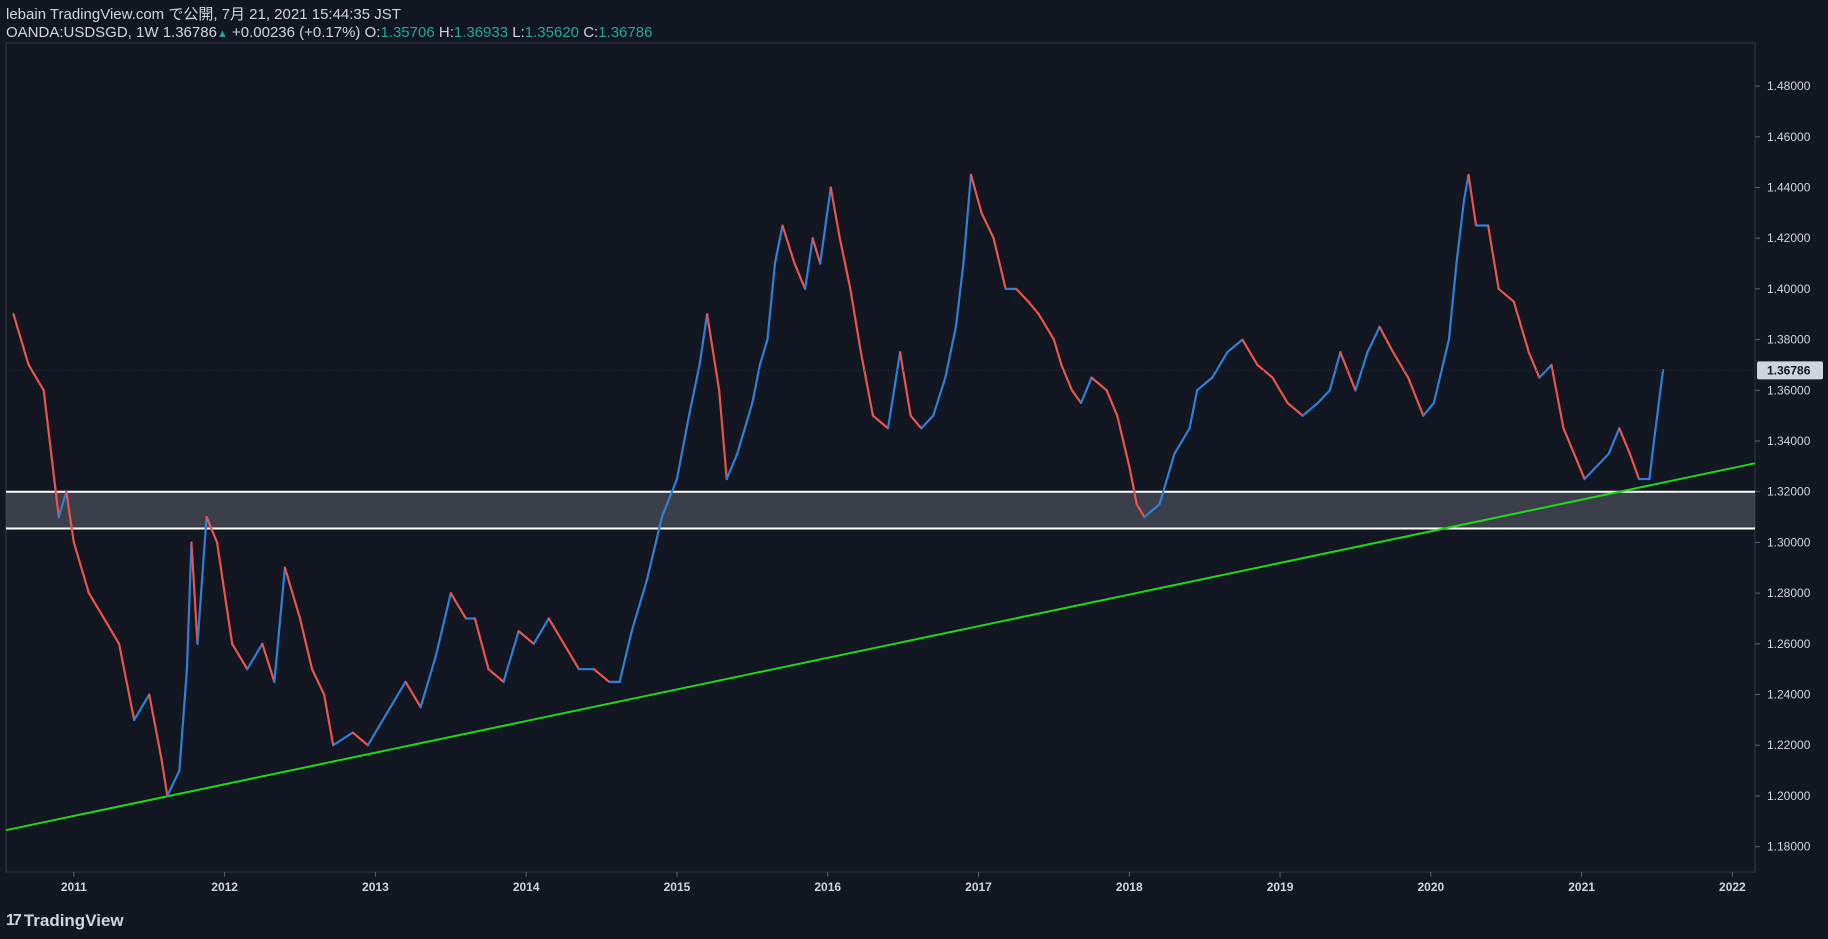 The image size is (1828, 939). What do you see at coordinates (224, 887) in the screenshot?
I see `time-tick-label: 2012` at bounding box center [224, 887].